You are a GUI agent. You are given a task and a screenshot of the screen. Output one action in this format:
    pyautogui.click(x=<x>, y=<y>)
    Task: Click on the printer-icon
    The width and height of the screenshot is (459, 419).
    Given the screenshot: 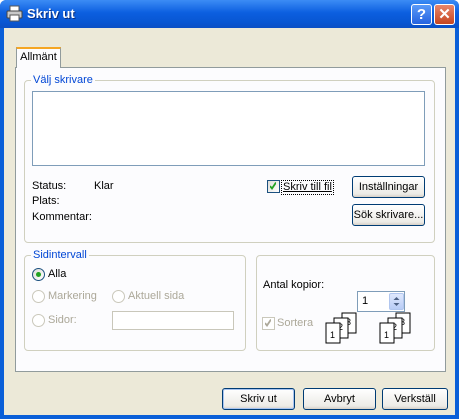 What is the action you would take?
    pyautogui.click(x=14, y=13)
    